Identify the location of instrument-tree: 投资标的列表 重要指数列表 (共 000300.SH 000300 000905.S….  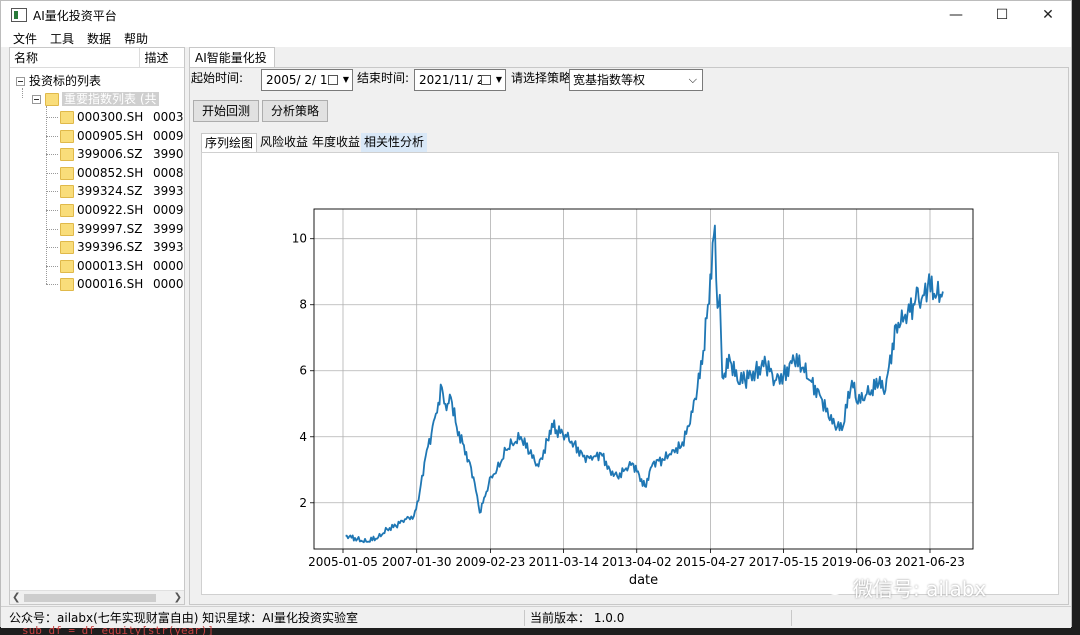
(97, 330).